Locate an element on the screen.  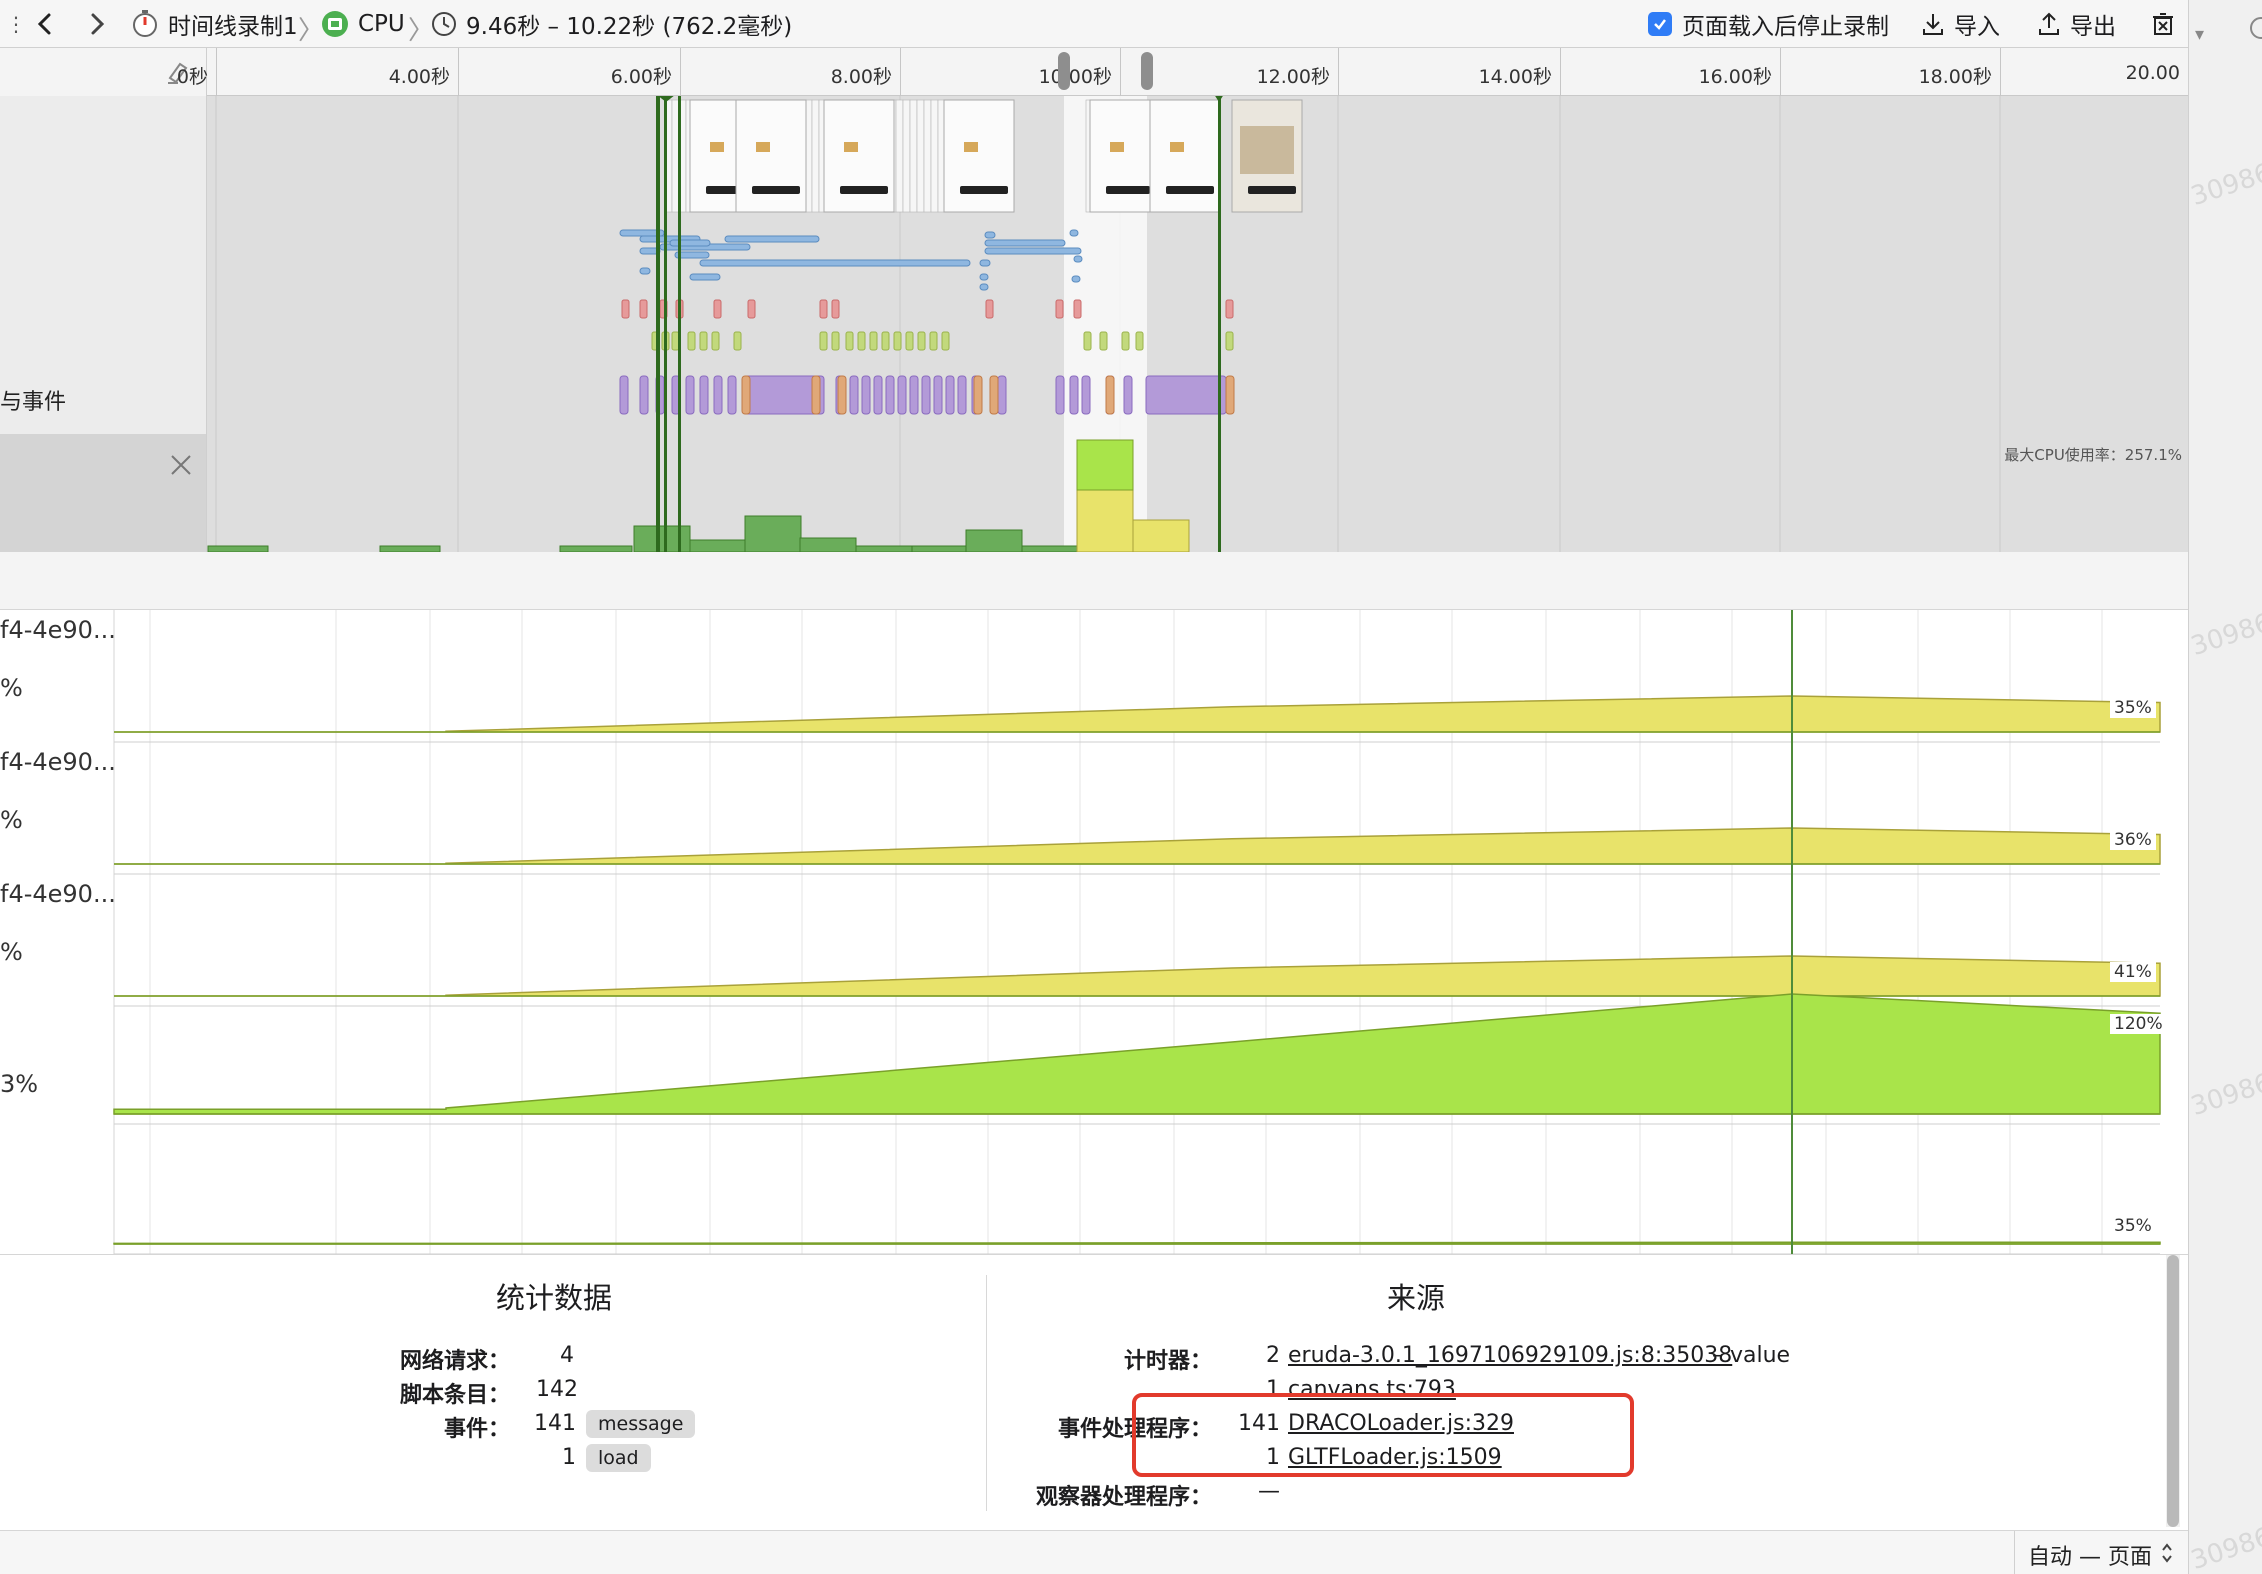
status-bar: 自动 — 页面 is located at coordinates (1094, 1552).